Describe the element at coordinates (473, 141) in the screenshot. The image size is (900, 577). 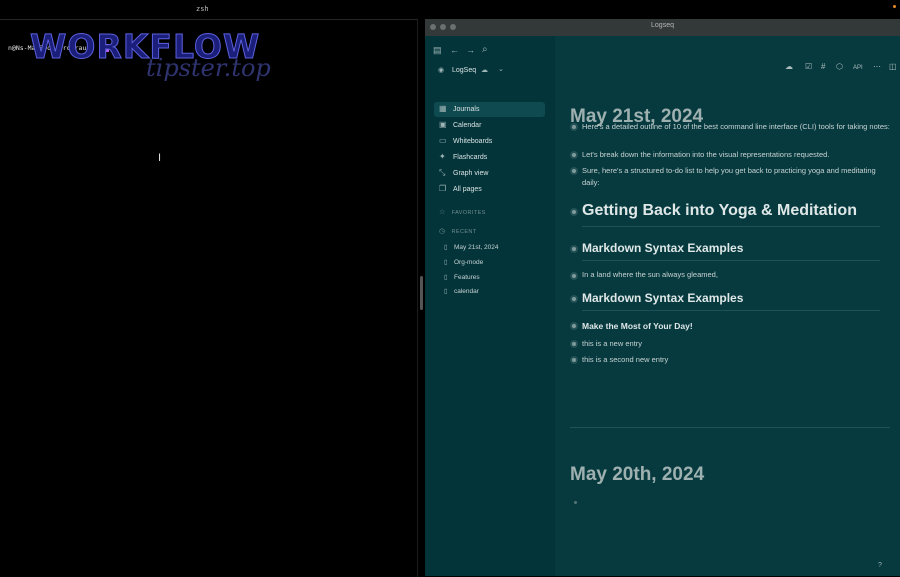
I see `sidebar-item-label: Whiteboards` at that location.